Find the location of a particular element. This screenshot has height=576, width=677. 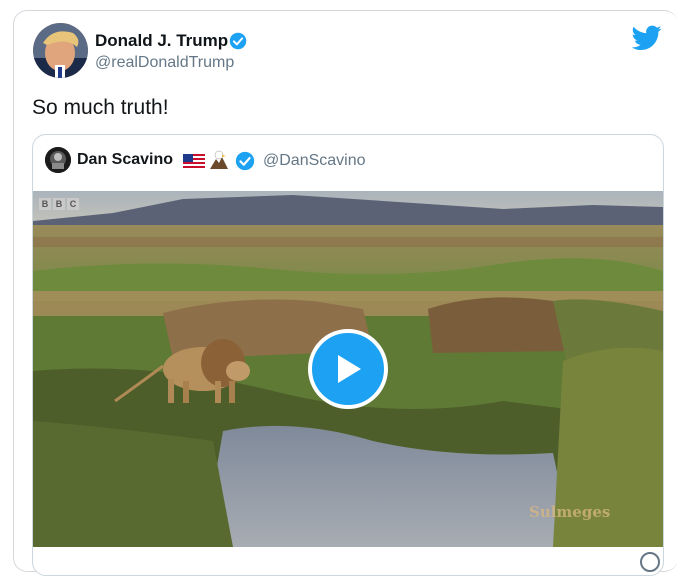

author-name: Donald J. Trump is located at coordinates (161, 41).